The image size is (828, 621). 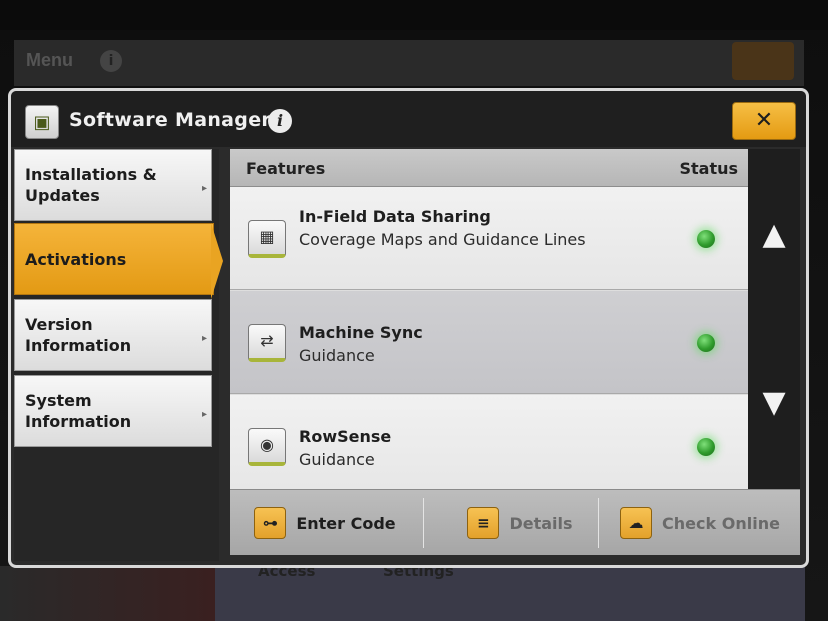 I want to click on sidebar-item-system-information: System Information ▸, so click(x=113, y=411).